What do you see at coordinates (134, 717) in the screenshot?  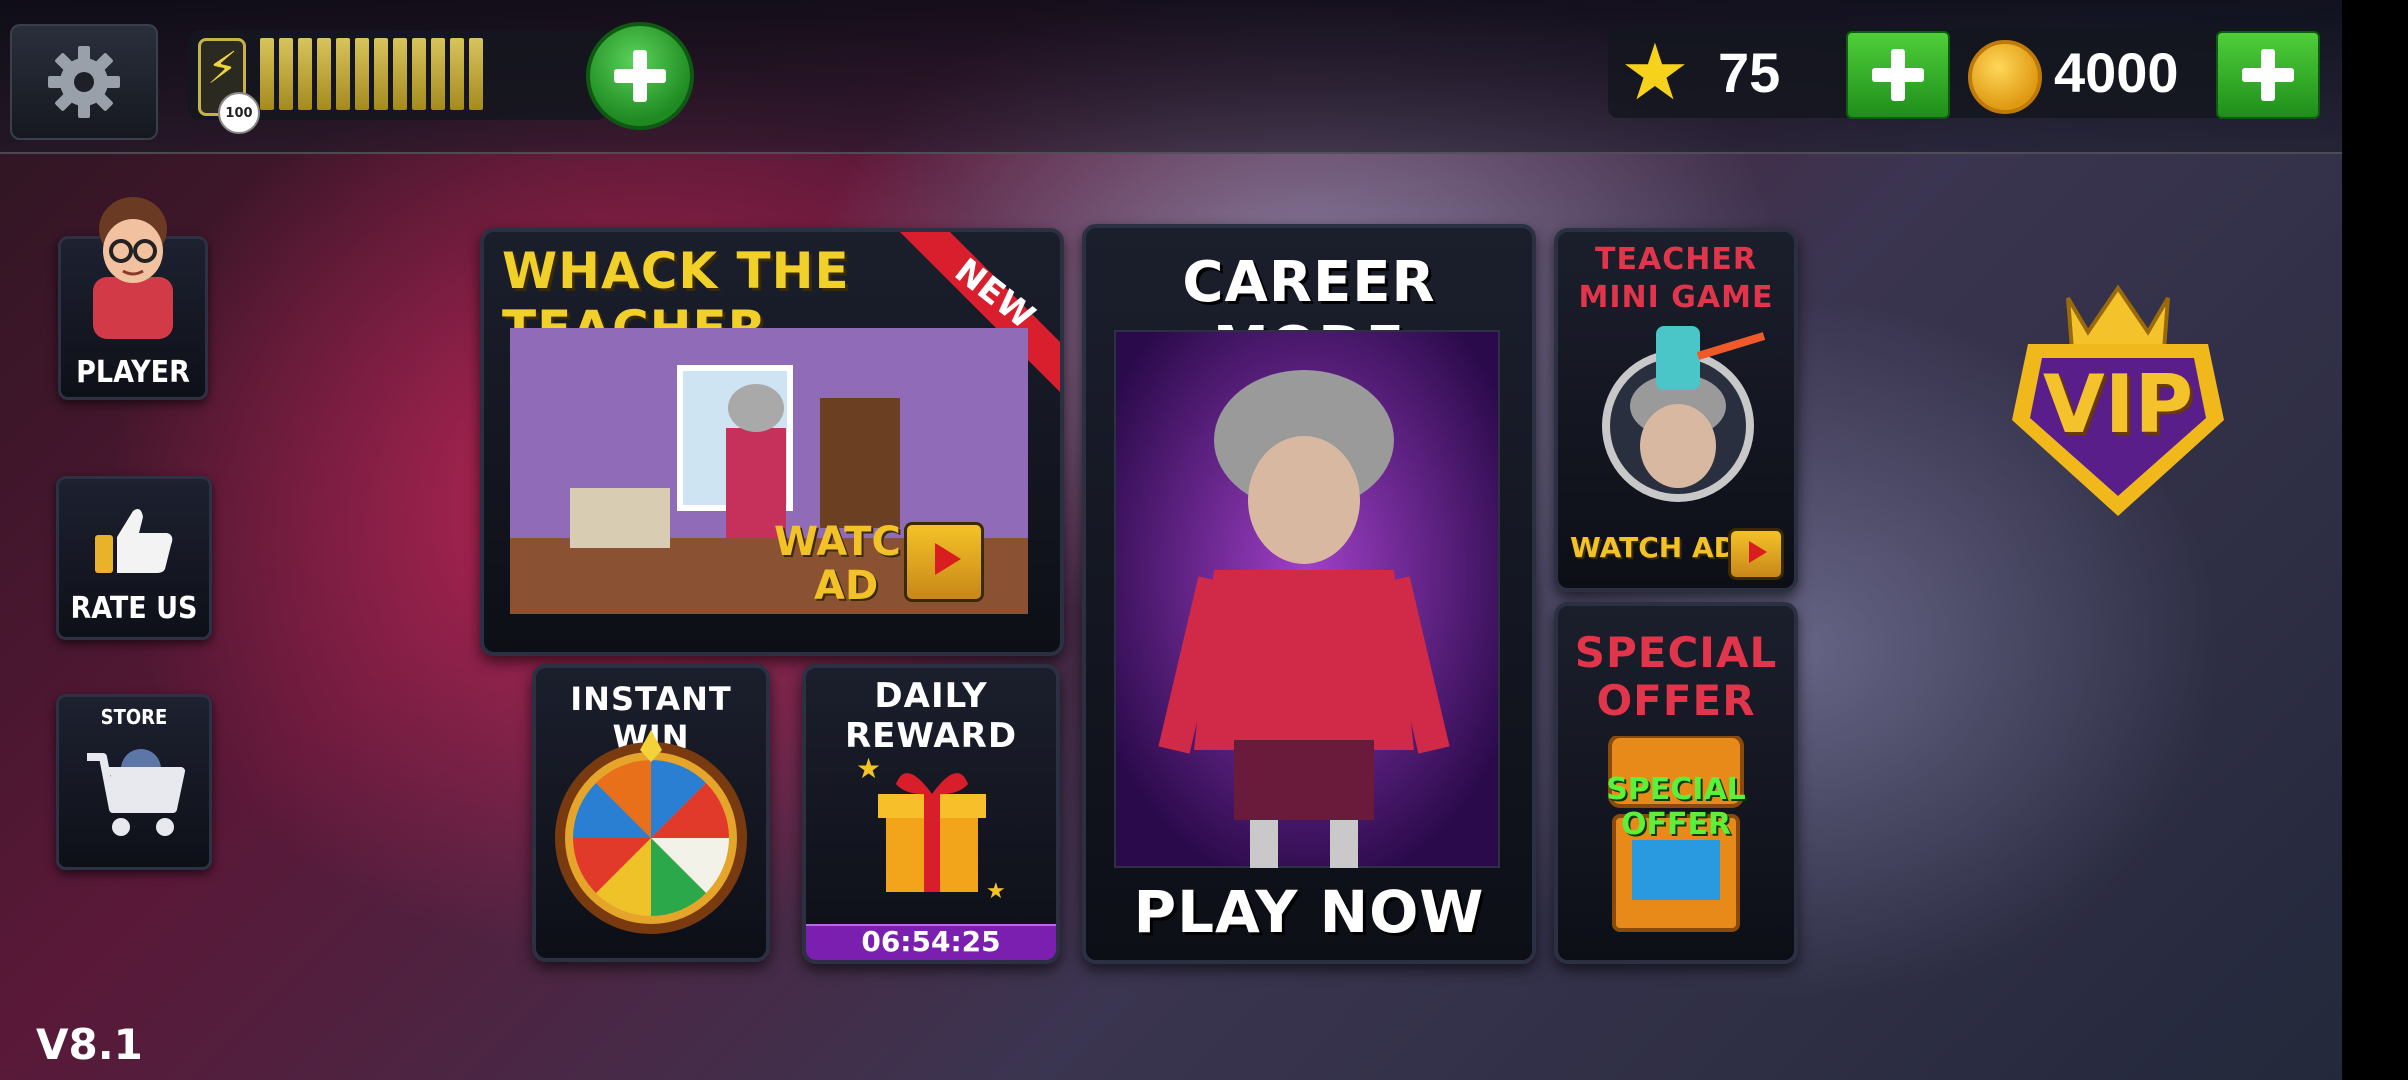 I see `store-label: STORE` at bounding box center [134, 717].